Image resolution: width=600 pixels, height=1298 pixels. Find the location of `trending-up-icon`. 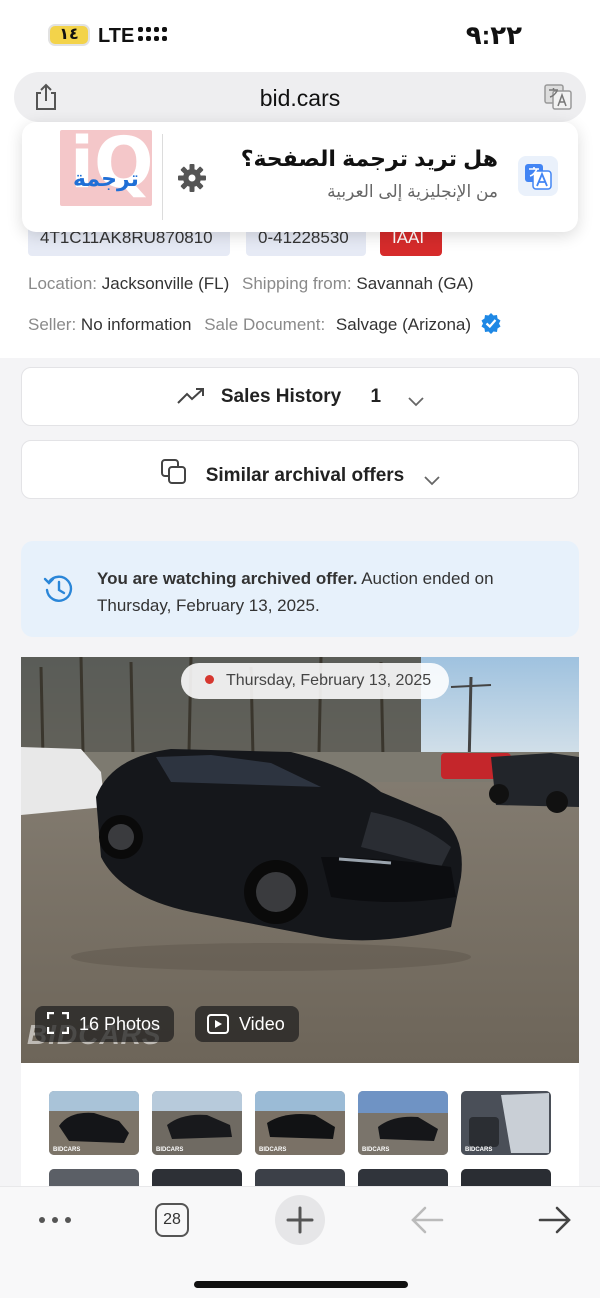

trending-up-icon is located at coordinates (190, 396).